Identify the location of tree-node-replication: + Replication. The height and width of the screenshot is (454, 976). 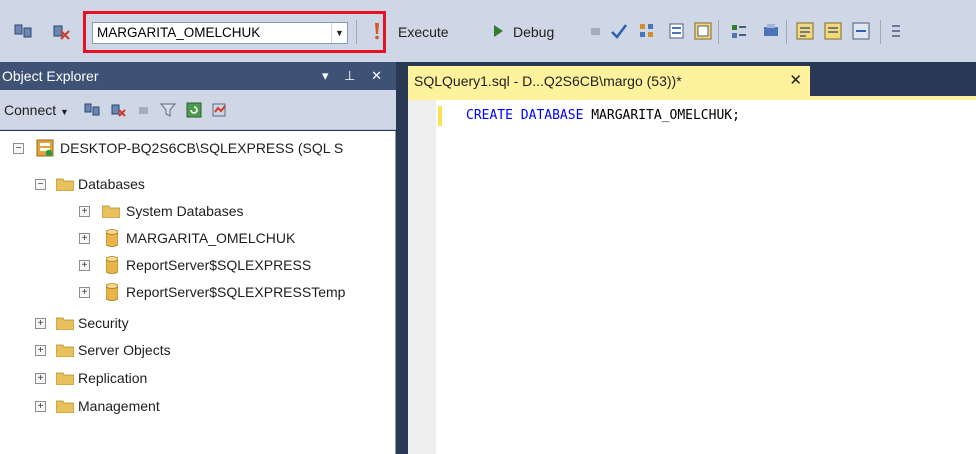
(198, 378).